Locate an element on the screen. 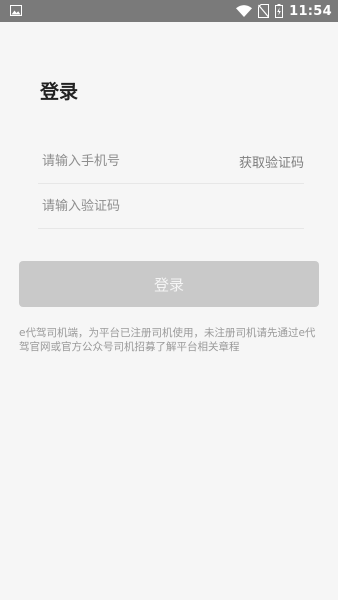  get-code-button: 获取验证码 is located at coordinates (271, 161).